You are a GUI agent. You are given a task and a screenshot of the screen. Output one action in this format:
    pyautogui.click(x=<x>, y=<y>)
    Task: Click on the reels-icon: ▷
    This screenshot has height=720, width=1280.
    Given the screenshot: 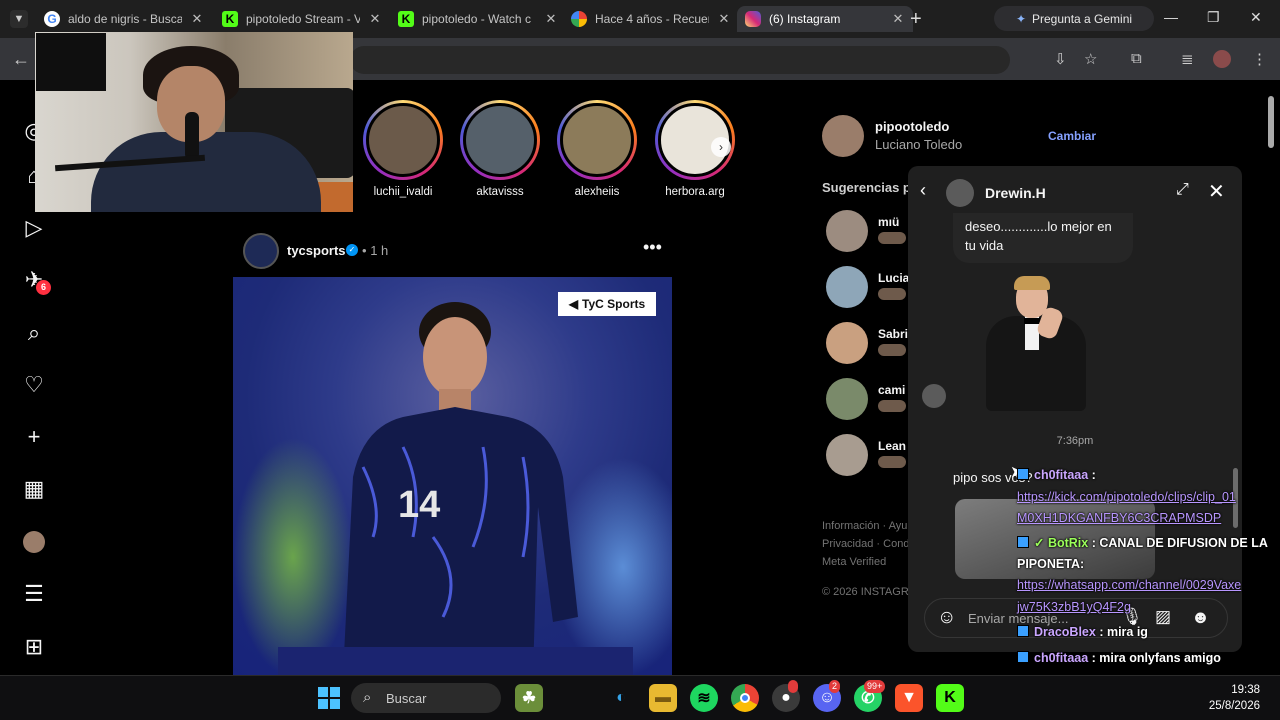 What is the action you would take?
    pyautogui.click(x=34, y=228)
    